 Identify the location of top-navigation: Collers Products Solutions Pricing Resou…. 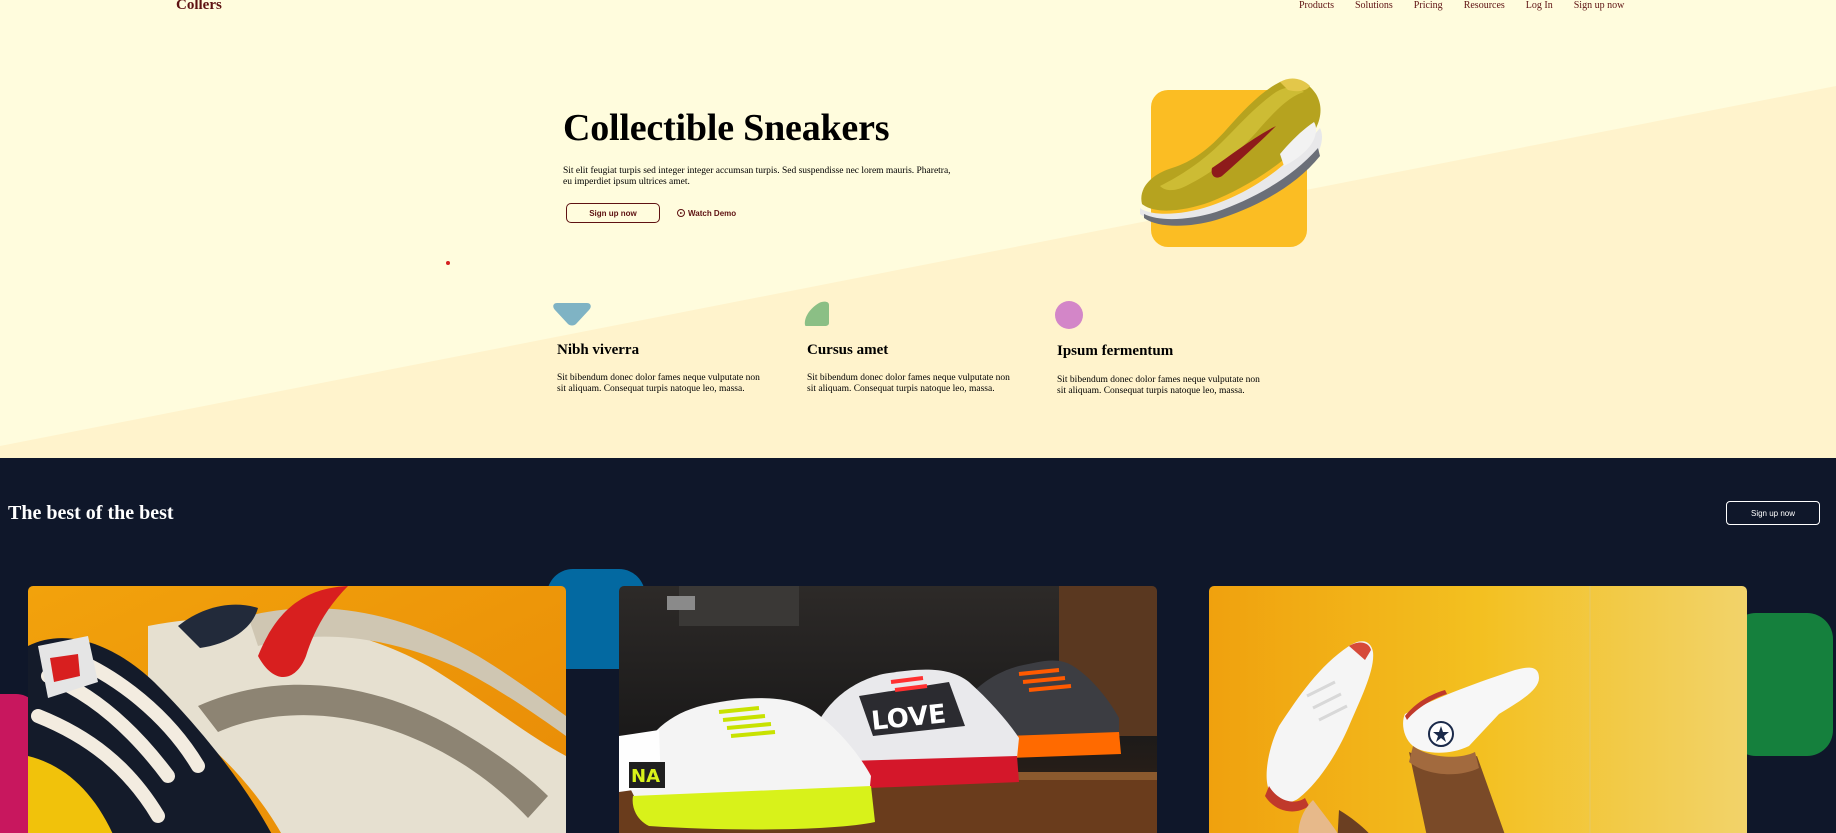
(918, 10).